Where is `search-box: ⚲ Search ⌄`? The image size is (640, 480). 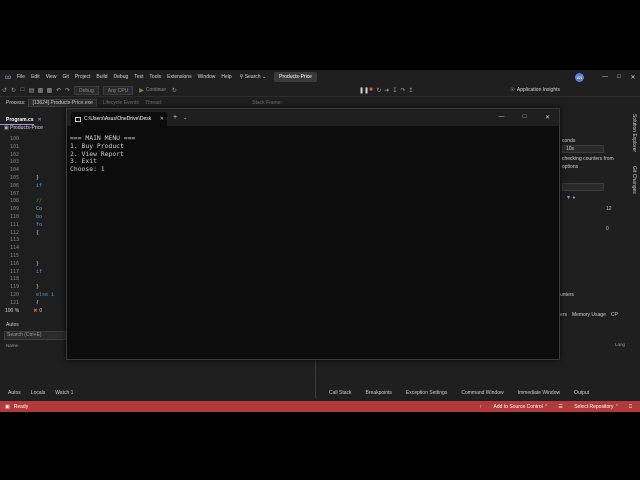 search-box: ⚲ Search ⌄ is located at coordinates (253, 77).